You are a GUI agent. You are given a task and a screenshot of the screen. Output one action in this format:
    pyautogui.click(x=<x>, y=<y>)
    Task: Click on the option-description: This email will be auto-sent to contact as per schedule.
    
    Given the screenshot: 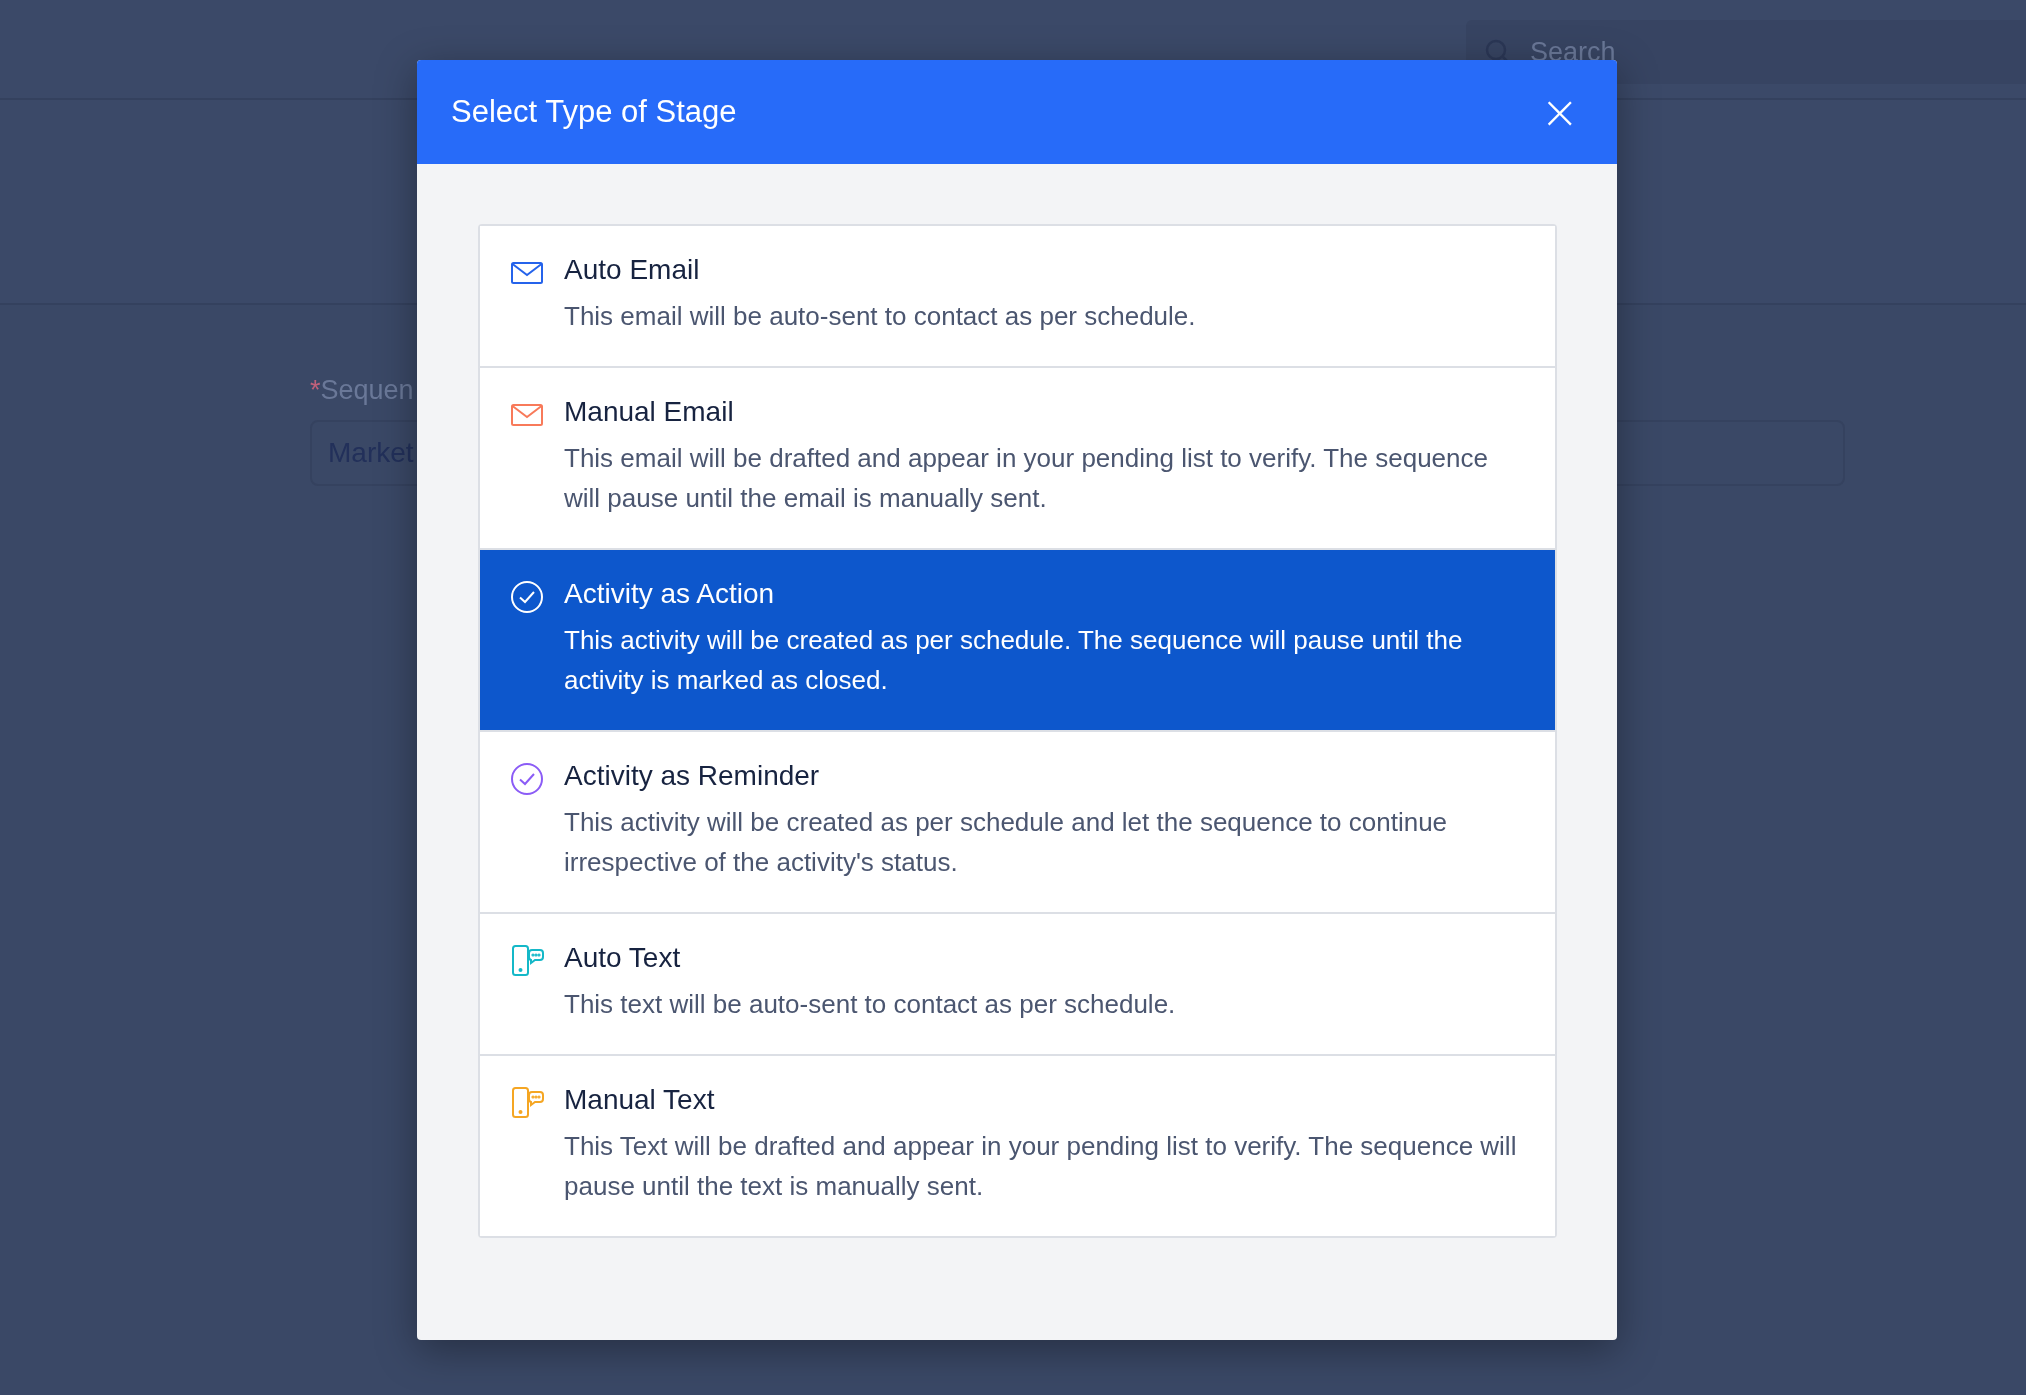 What is the action you would take?
    pyautogui.click(x=880, y=316)
    